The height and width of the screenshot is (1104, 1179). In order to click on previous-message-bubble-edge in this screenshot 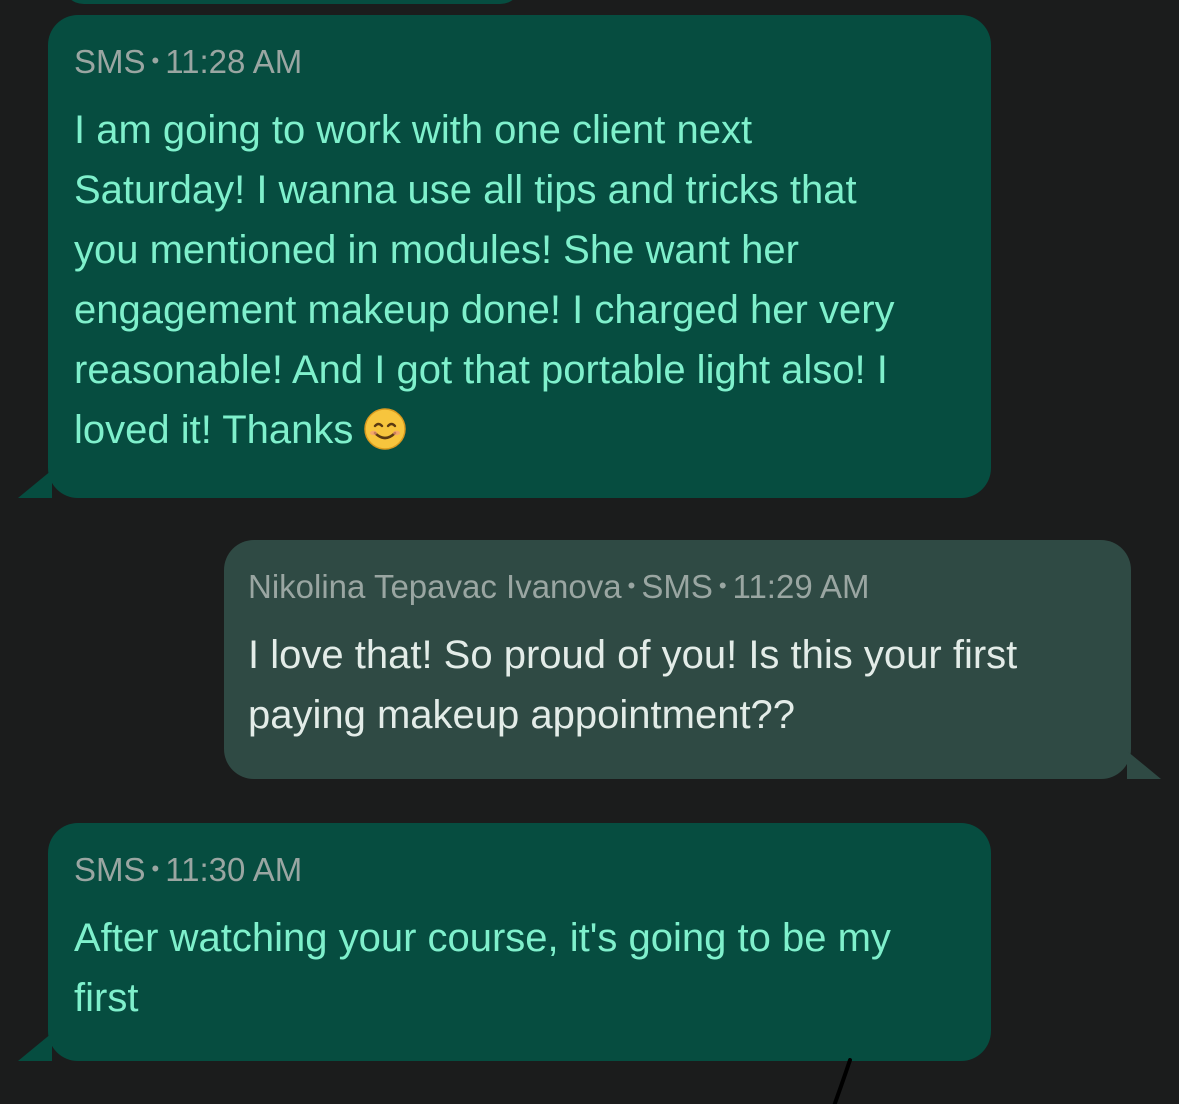, I will do `click(292, 2)`.